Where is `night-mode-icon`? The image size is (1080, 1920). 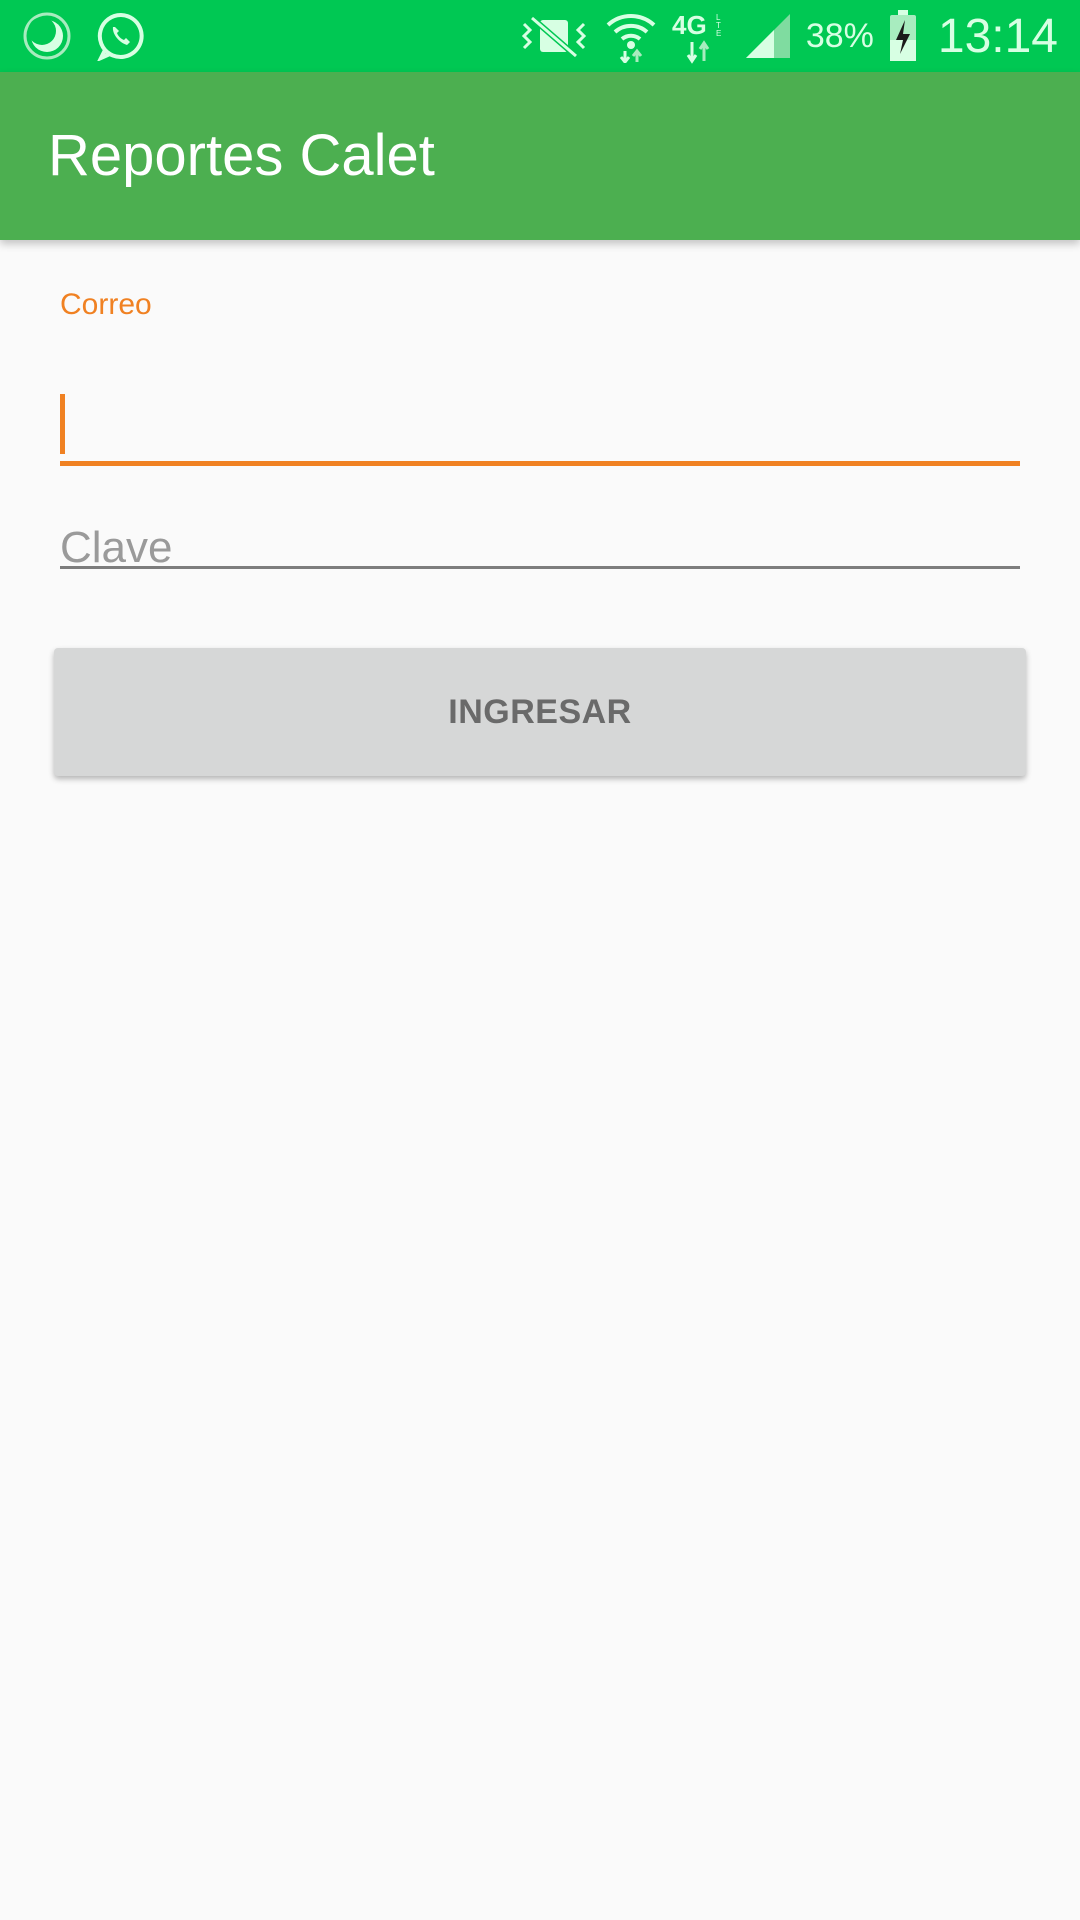 night-mode-icon is located at coordinates (47, 36).